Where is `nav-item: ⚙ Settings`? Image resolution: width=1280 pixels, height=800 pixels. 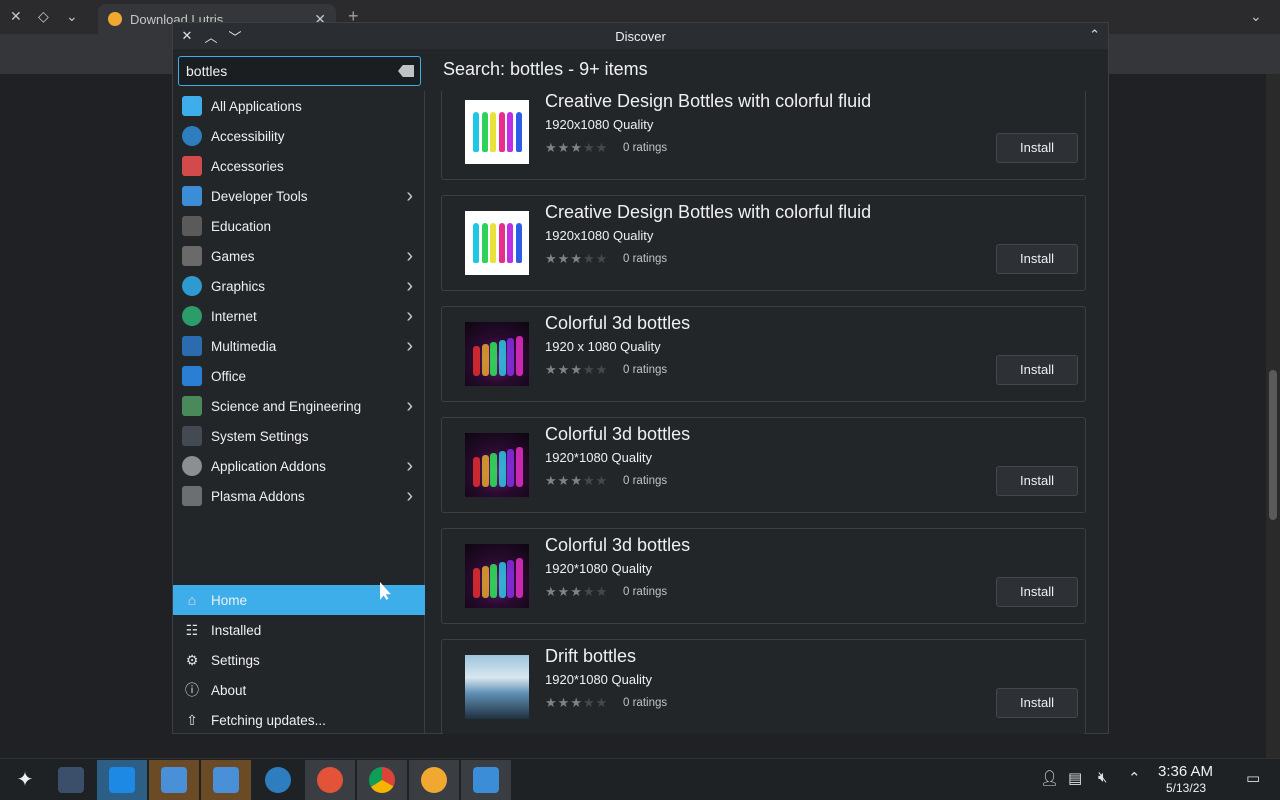
nav-item: ⚙ Settings is located at coordinates (299, 660).